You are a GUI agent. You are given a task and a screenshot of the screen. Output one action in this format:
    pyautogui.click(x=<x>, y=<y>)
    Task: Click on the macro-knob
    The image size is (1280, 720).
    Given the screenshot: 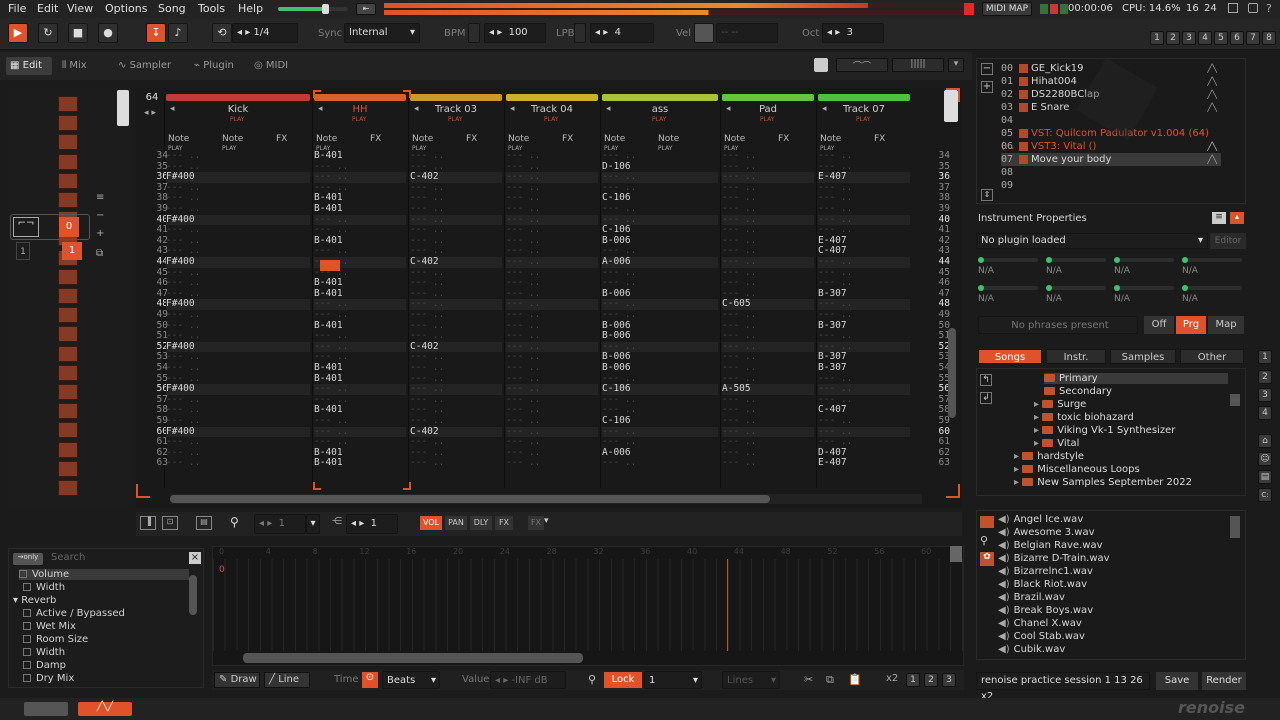 What is the action you would take?
    pyautogui.click(x=1076, y=260)
    